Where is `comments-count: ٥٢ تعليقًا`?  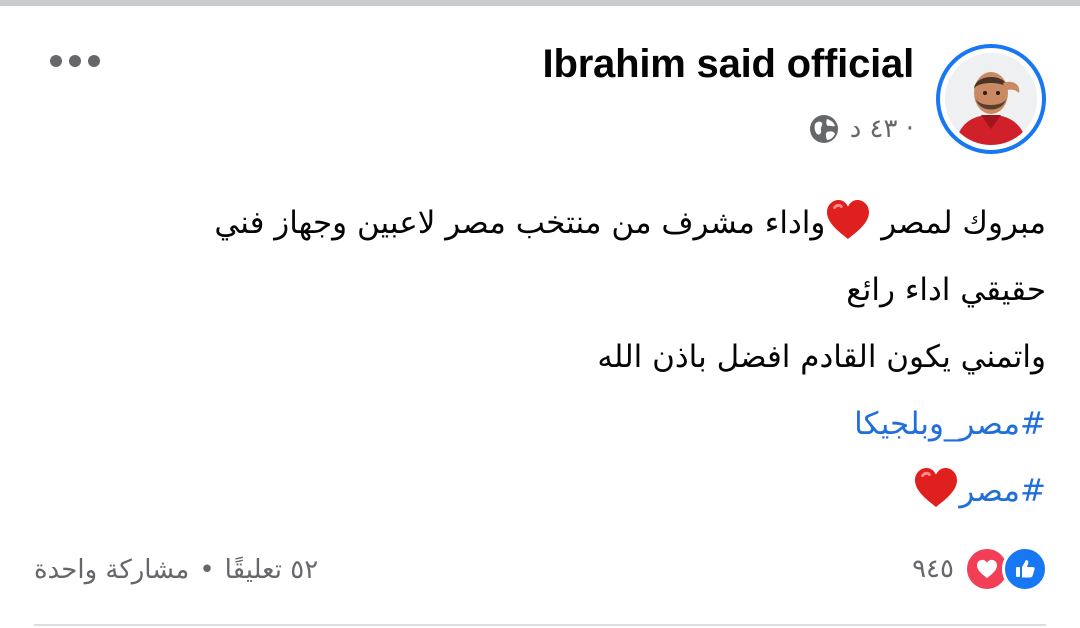
comments-count: ٥٢ تعليقًا is located at coordinates (272, 570).